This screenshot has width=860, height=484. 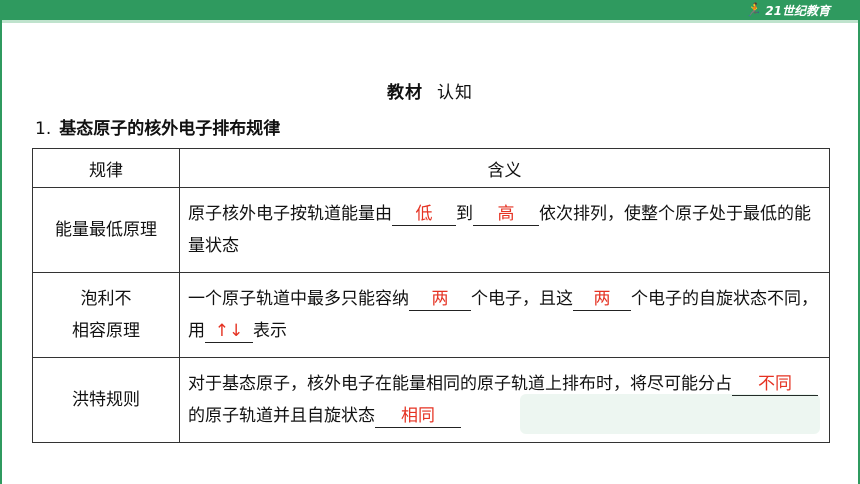 What do you see at coordinates (270, 331) in the screenshot?
I see `meaning-text: 表示` at bounding box center [270, 331].